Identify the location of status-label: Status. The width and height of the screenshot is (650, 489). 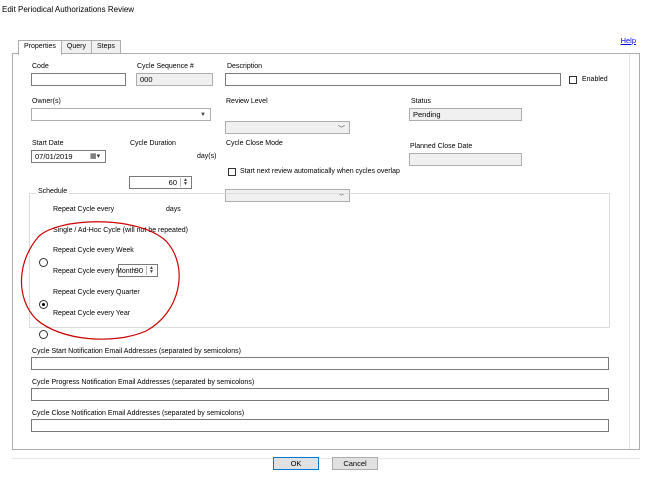
(421, 101).